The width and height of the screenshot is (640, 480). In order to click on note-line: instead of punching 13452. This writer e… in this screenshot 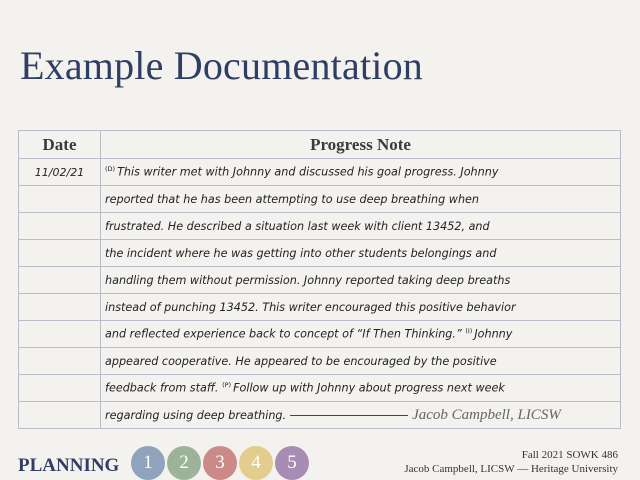, I will do `click(310, 307)`.